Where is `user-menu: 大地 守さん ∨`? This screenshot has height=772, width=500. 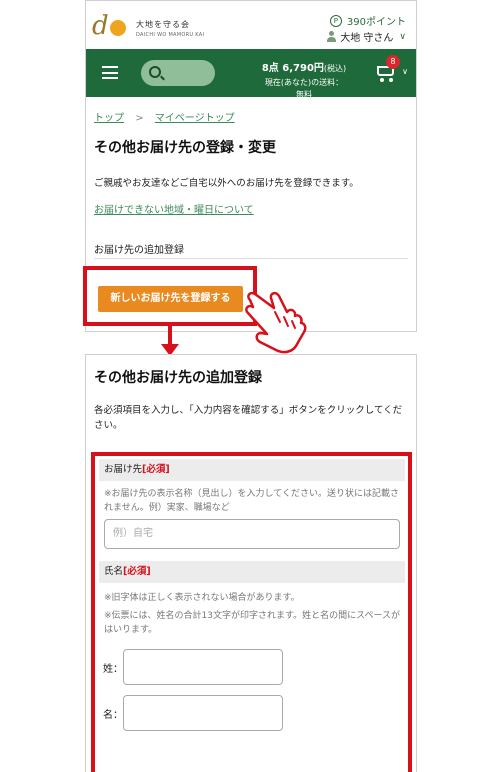
user-menu: 大地 守さん ∨ is located at coordinates (366, 36).